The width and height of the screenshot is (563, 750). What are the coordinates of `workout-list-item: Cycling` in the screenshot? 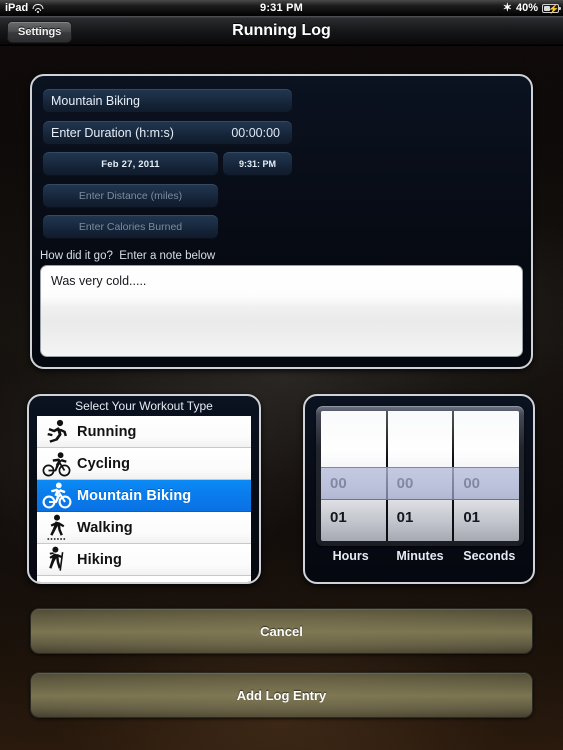 It's located at (144, 464).